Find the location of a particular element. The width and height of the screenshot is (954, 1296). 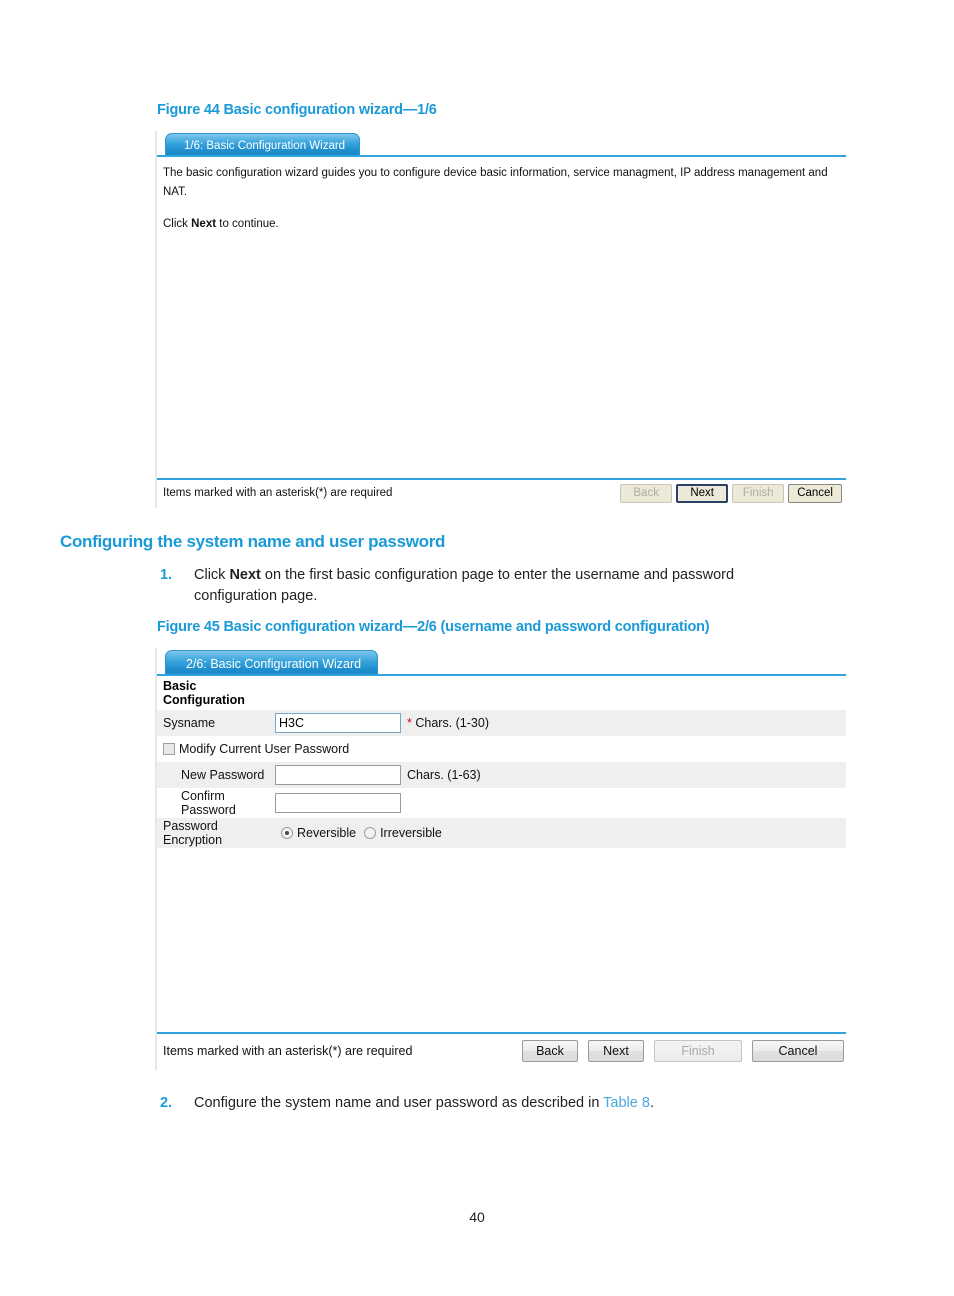

intro-continue-text: to continue. is located at coordinates (247, 224).